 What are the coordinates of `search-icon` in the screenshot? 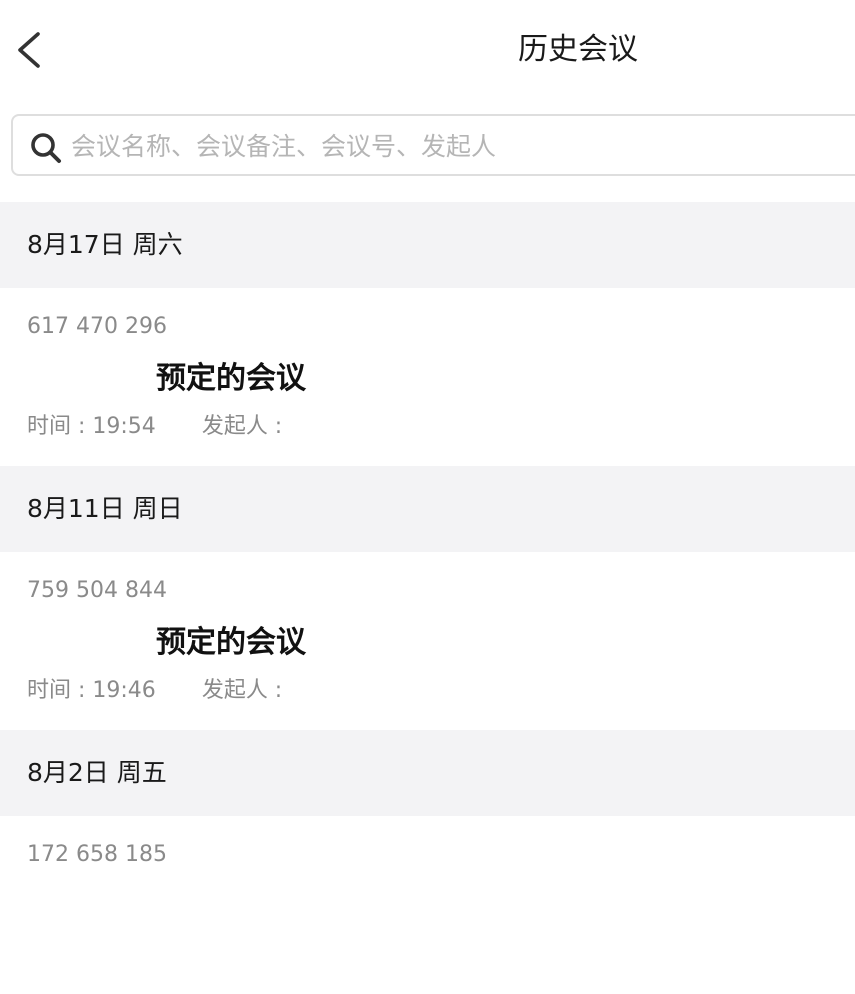 It's located at (46, 148).